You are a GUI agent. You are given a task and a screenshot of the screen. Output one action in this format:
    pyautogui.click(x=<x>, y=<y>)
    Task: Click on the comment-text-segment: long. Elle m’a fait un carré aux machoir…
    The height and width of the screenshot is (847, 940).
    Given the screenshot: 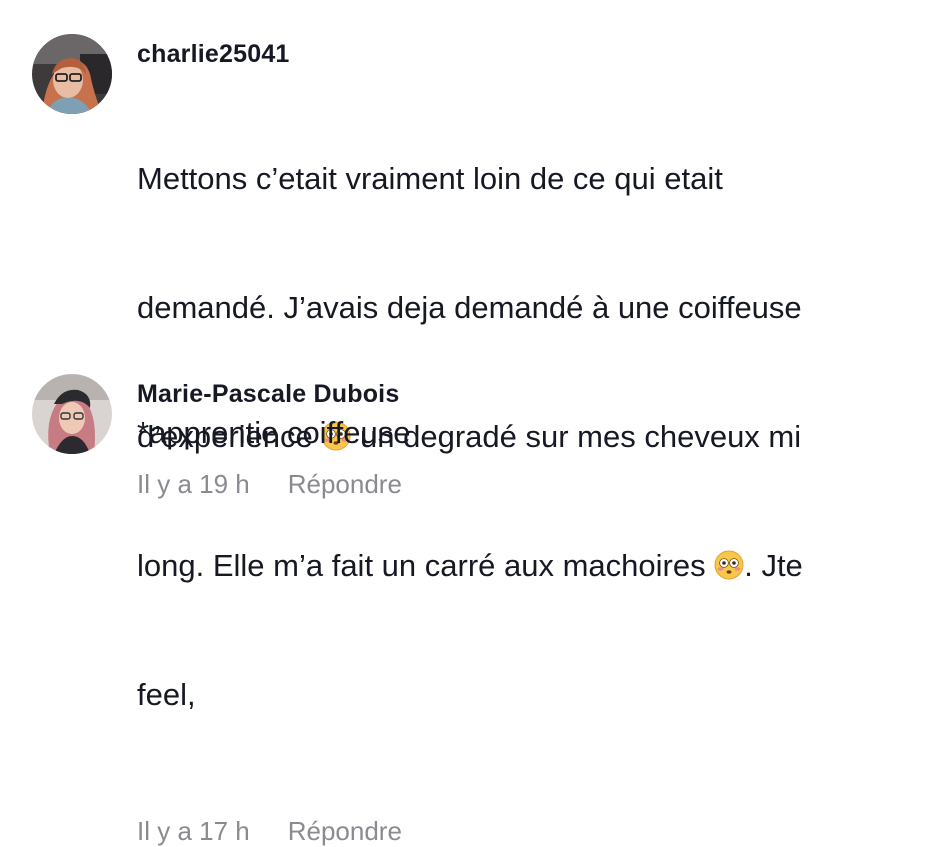 What is the action you would take?
    pyautogui.click(x=426, y=565)
    